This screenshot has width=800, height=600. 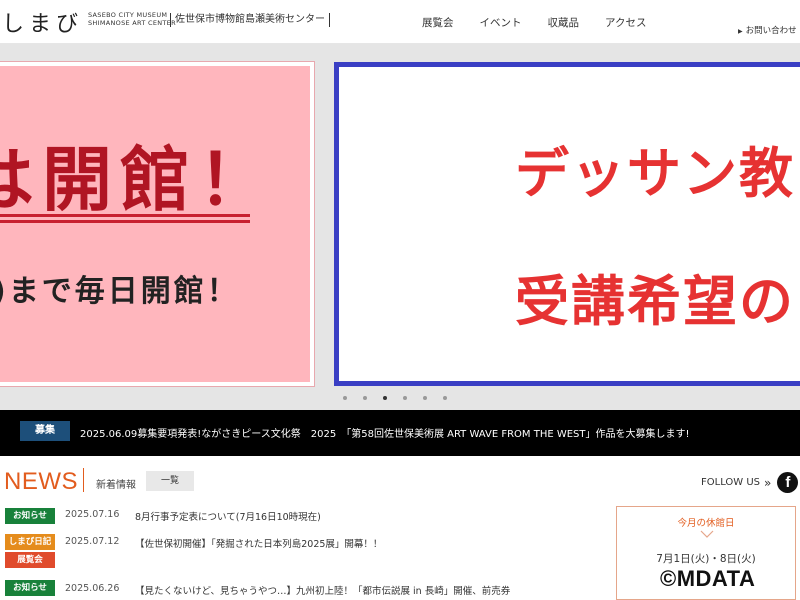 I want to click on slide-title: は開館！, so click(x=138, y=180).